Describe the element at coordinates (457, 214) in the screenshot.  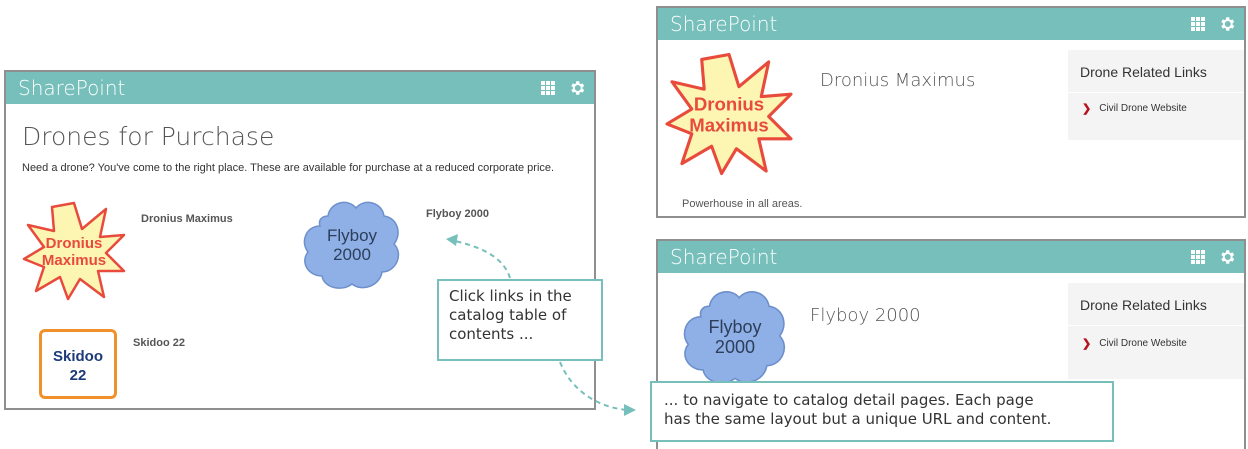
I see `catalog-link-flyboy: Flyboy 2000` at that location.